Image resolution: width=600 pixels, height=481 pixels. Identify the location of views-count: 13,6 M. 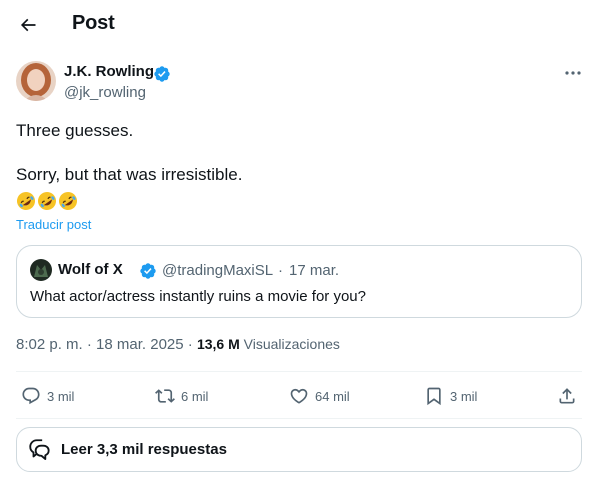
(220, 344).